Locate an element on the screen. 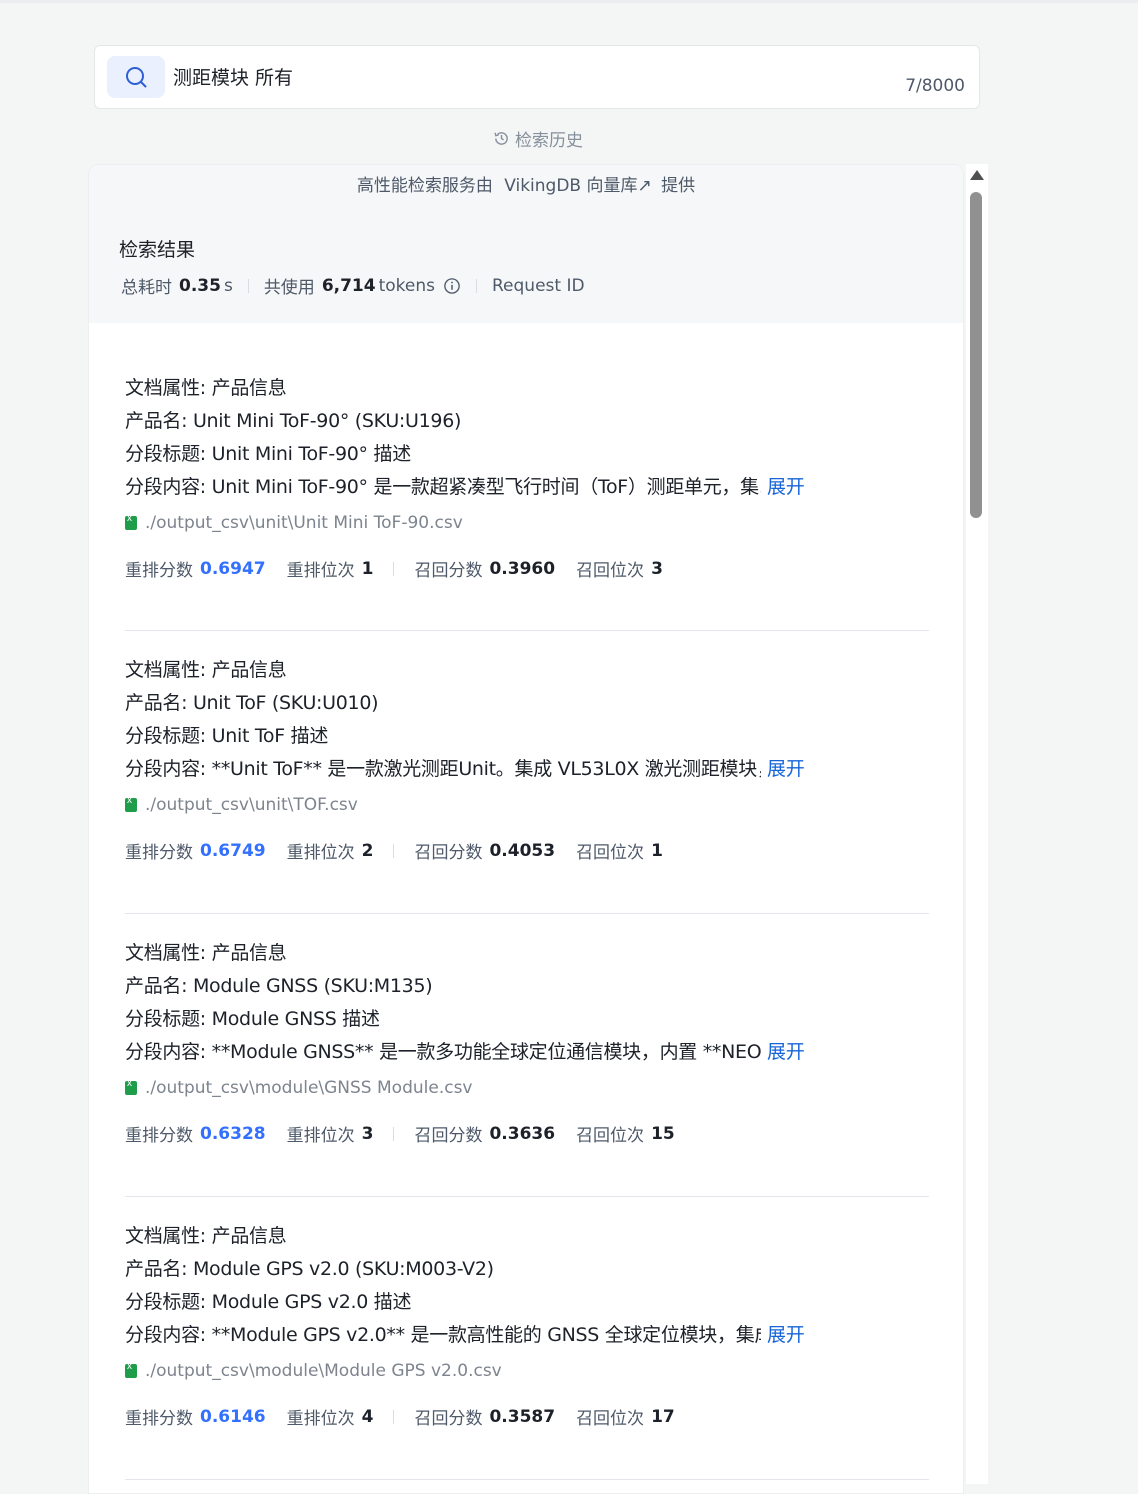  recall-score: 0.3587 is located at coordinates (522, 1416).